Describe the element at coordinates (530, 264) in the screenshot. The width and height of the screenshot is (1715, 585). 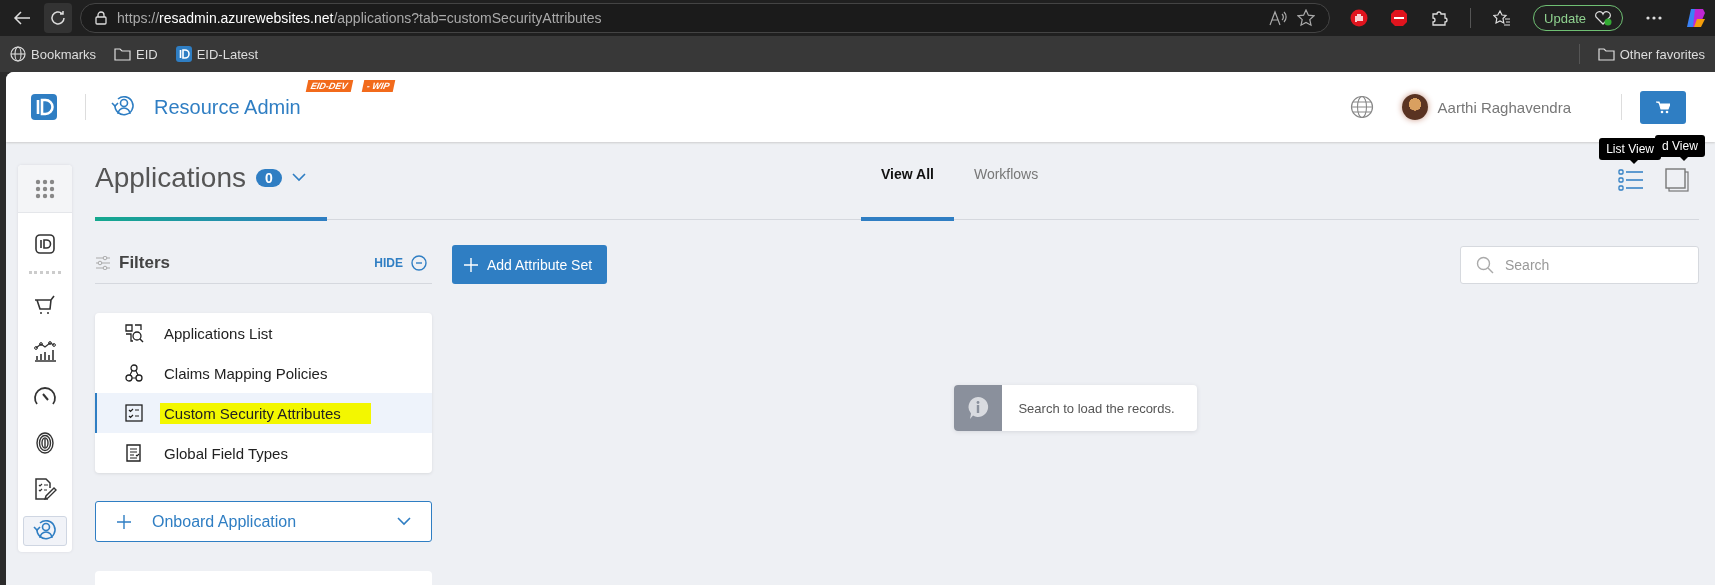
I see `add-attribute-set-button: Add Attribute Set` at that location.